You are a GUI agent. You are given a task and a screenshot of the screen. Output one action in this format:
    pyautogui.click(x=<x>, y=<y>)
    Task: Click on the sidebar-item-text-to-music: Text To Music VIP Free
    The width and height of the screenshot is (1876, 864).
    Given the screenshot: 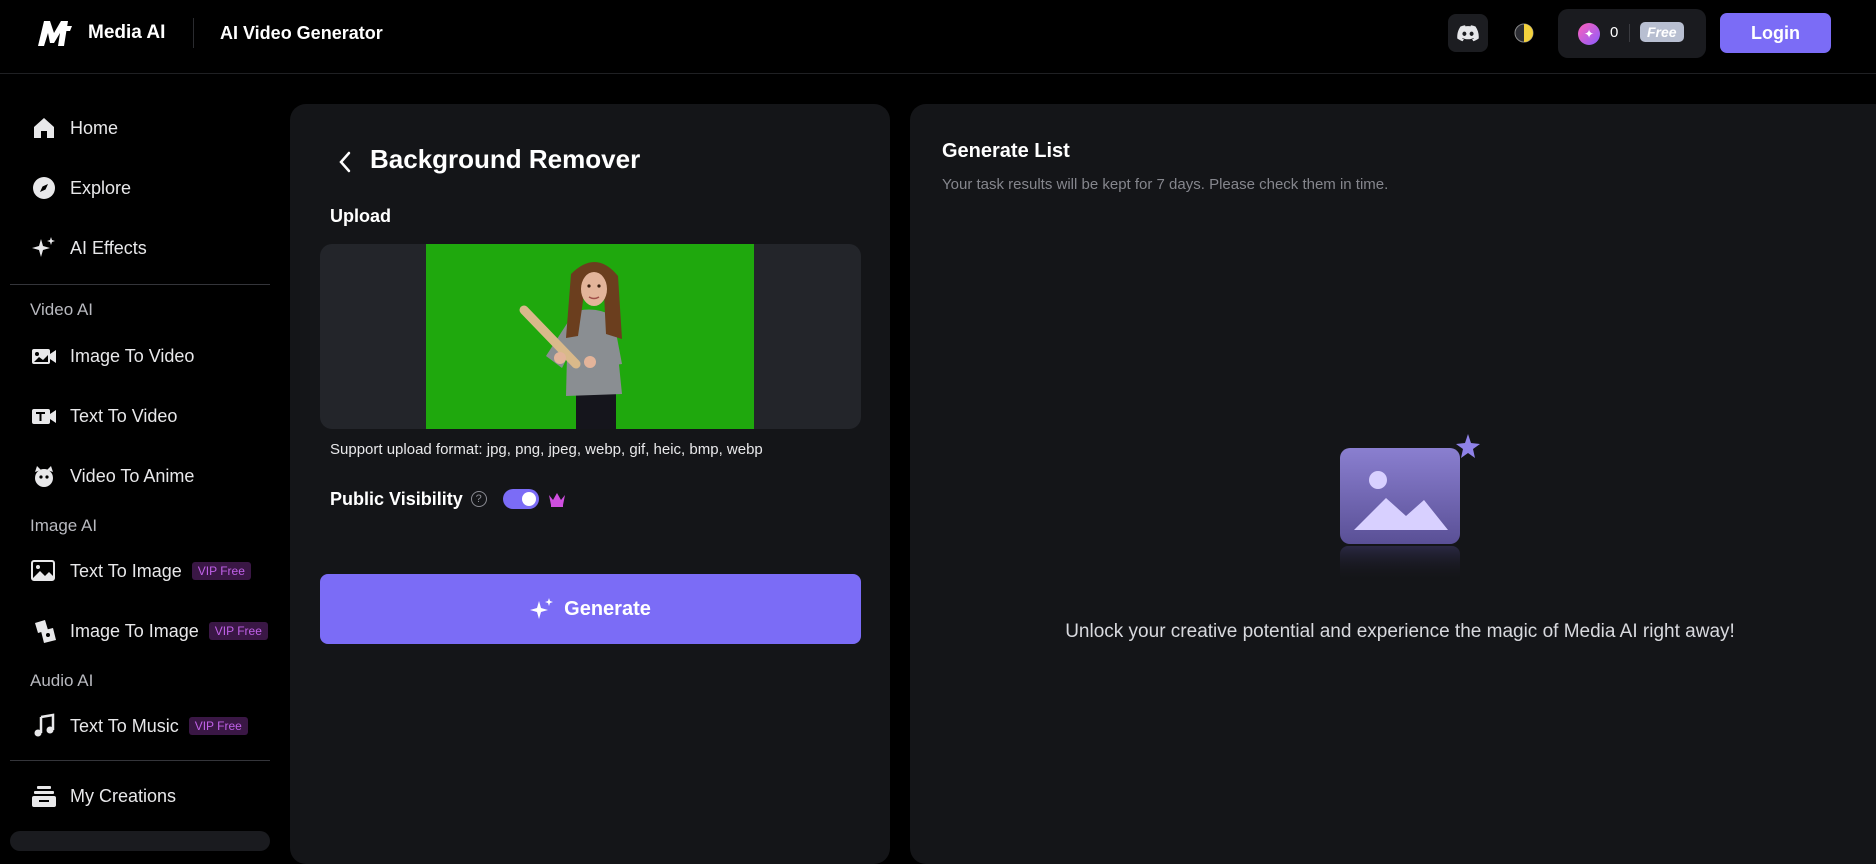 What is the action you would take?
    pyautogui.click(x=139, y=726)
    